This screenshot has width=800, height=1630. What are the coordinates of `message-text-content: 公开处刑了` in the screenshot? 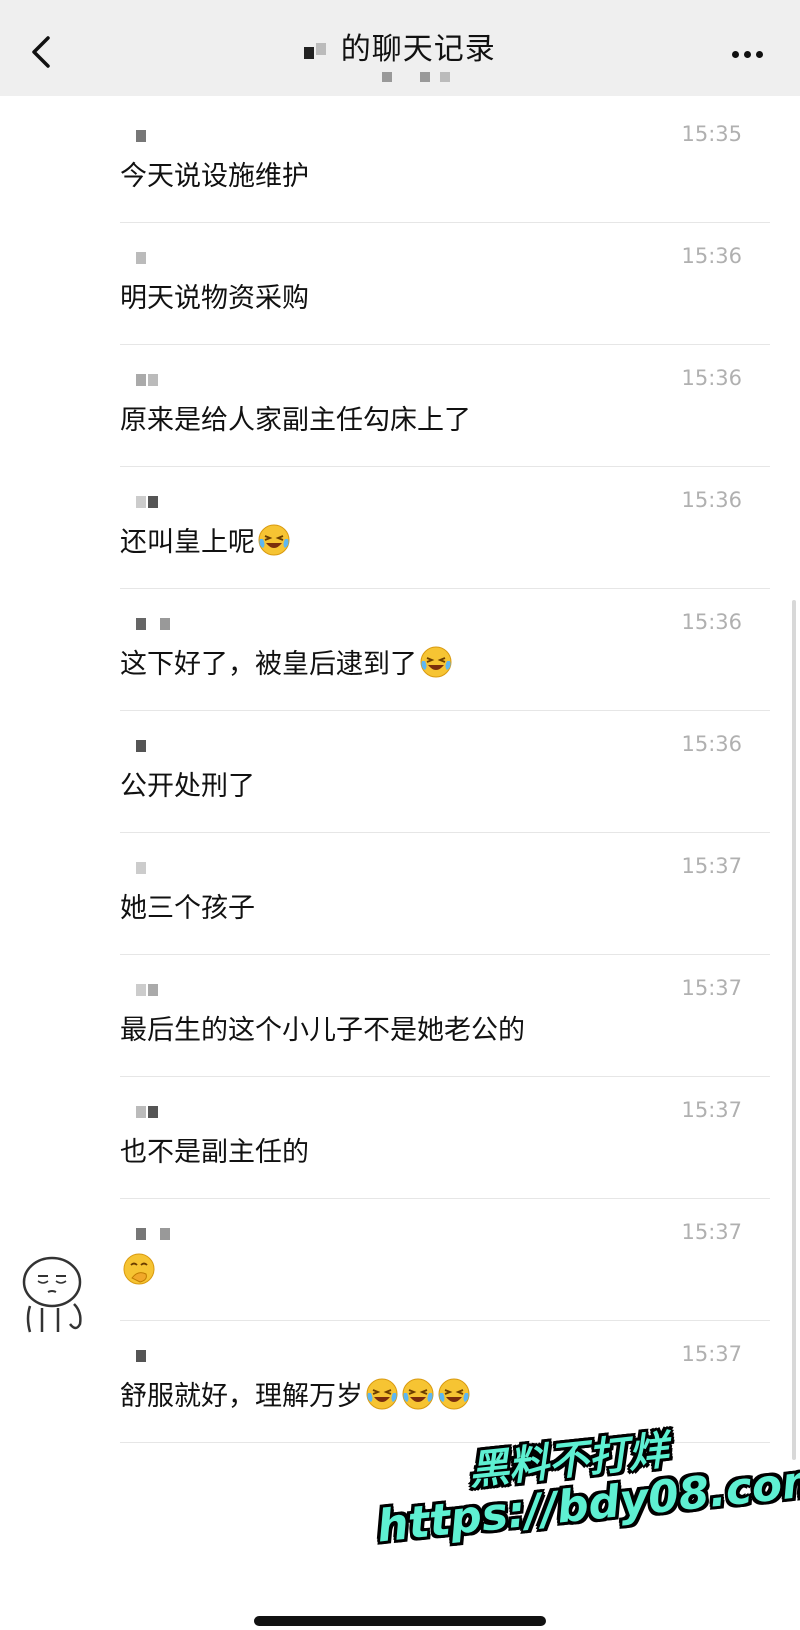 It's located at (187, 786).